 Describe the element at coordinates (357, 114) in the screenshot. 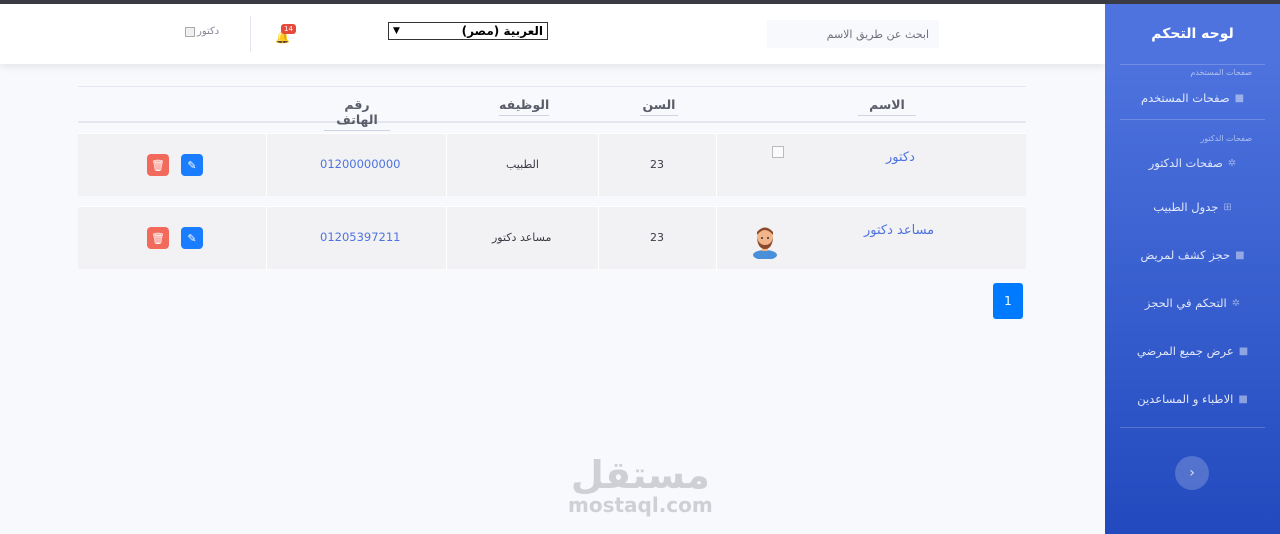

I see `column-header-phone: رقم الهاتف` at that location.